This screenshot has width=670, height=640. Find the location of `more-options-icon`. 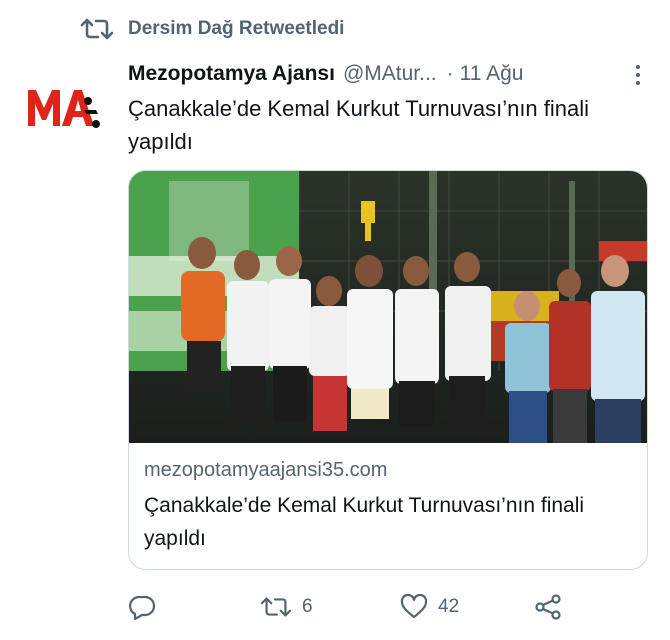

more-options-icon is located at coordinates (638, 75).